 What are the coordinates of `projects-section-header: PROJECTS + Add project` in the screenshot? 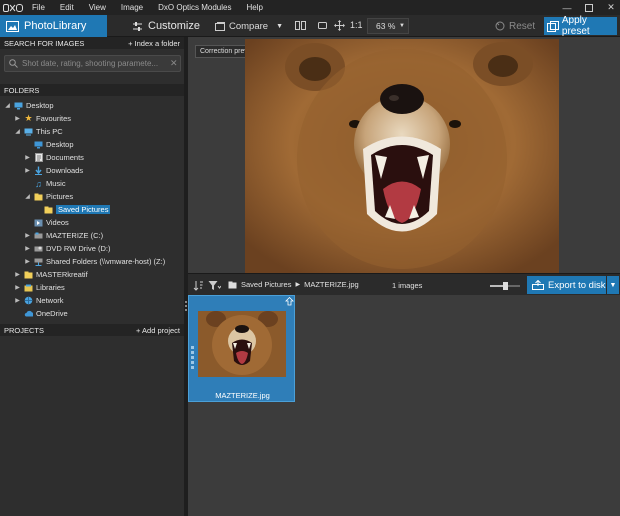 It's located at (92, 330).